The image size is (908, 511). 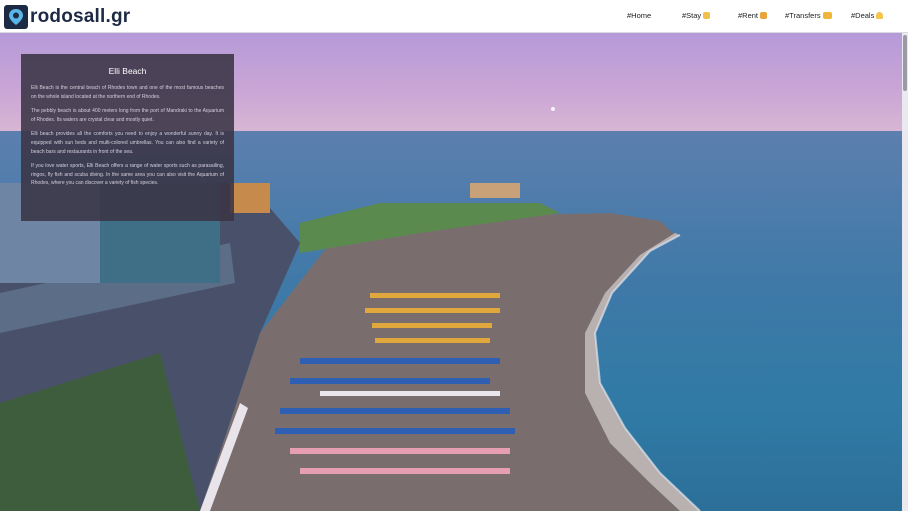 I want to click on scrollbar-thumb, so click(x=905, y=63).